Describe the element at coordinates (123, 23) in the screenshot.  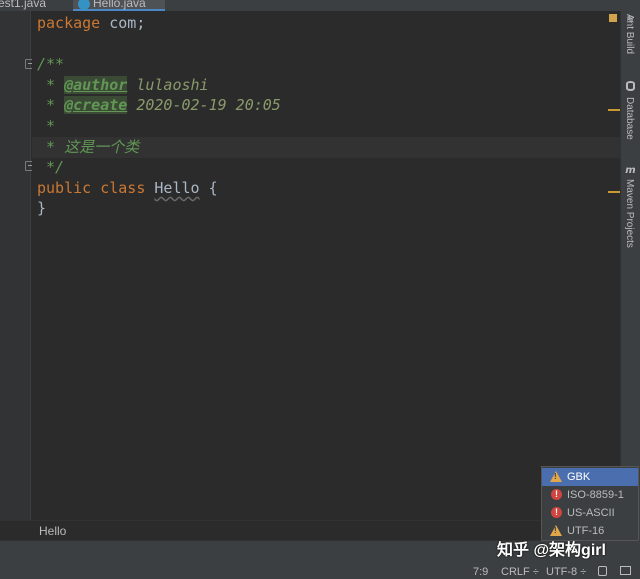
I see `code-text: com;` at that location.